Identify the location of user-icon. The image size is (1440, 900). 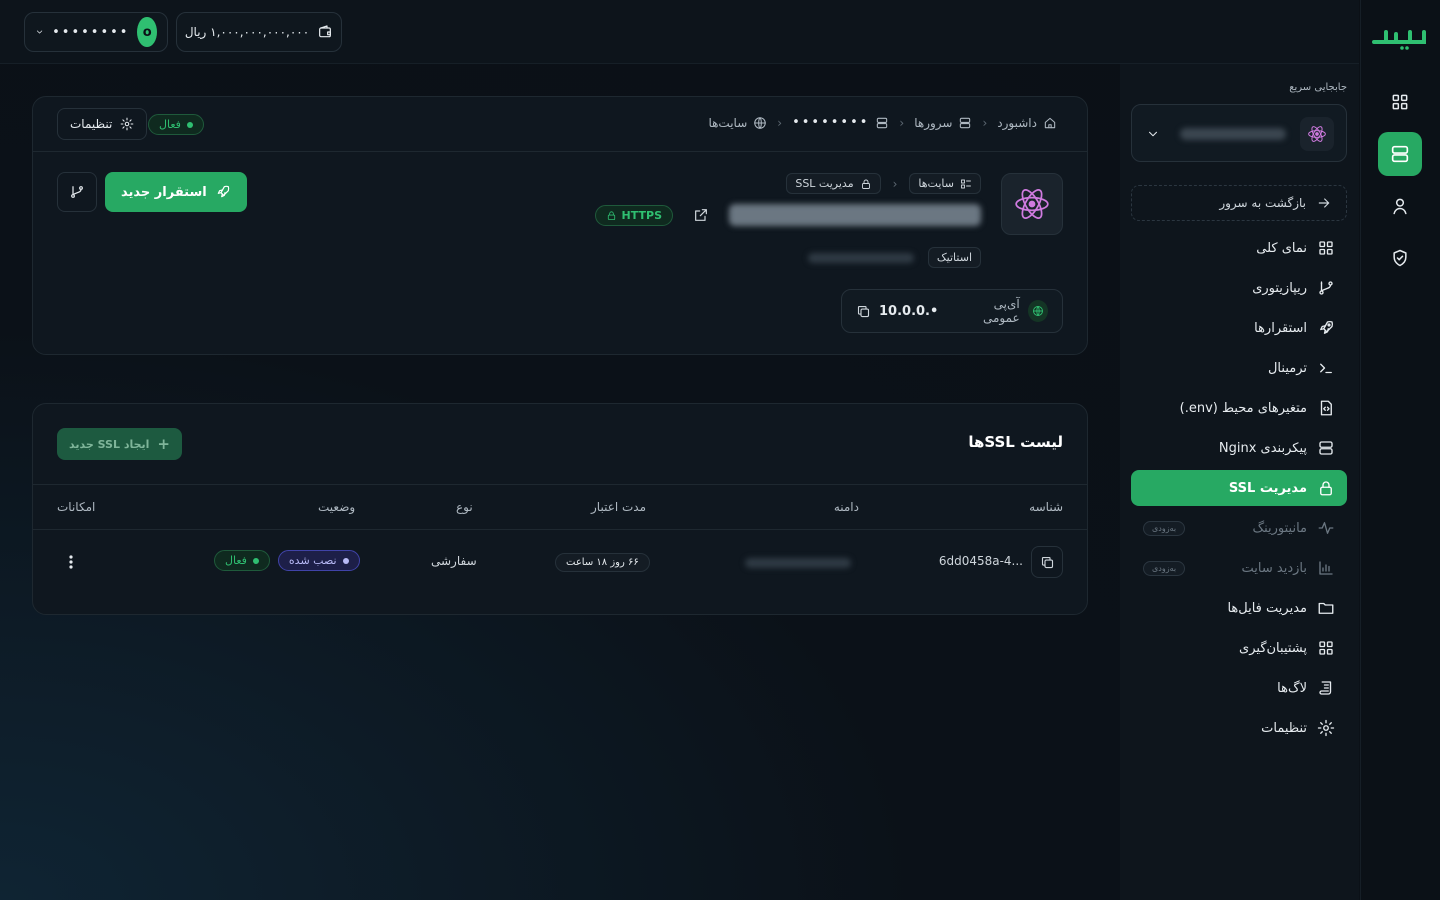
(1400, 206).